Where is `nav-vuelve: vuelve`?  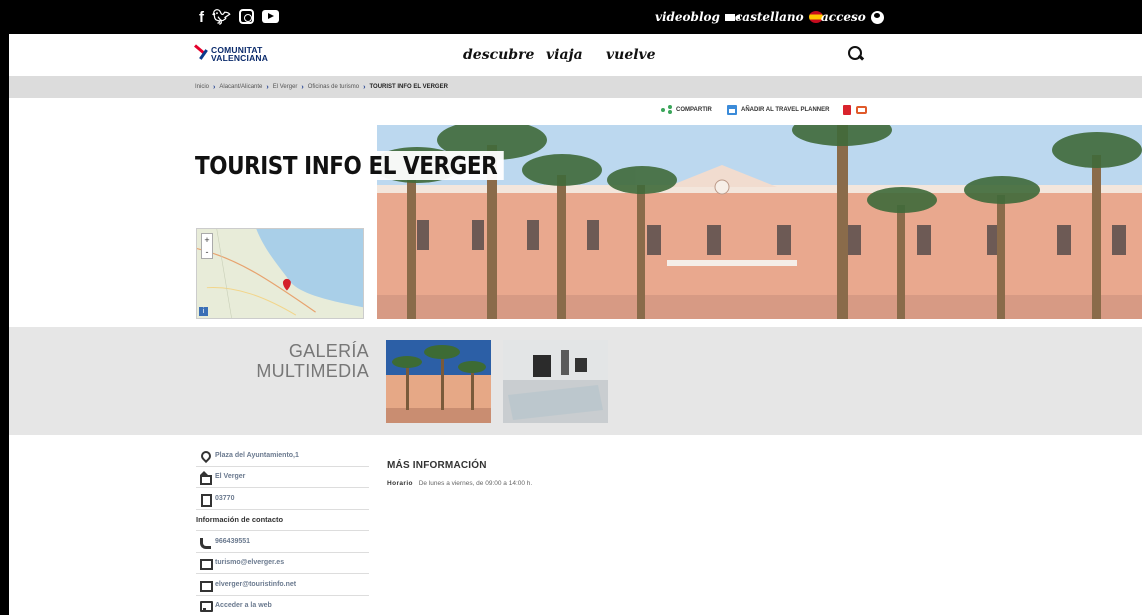
nav-vuelve: vuelve is located at coordinates (631, 55).